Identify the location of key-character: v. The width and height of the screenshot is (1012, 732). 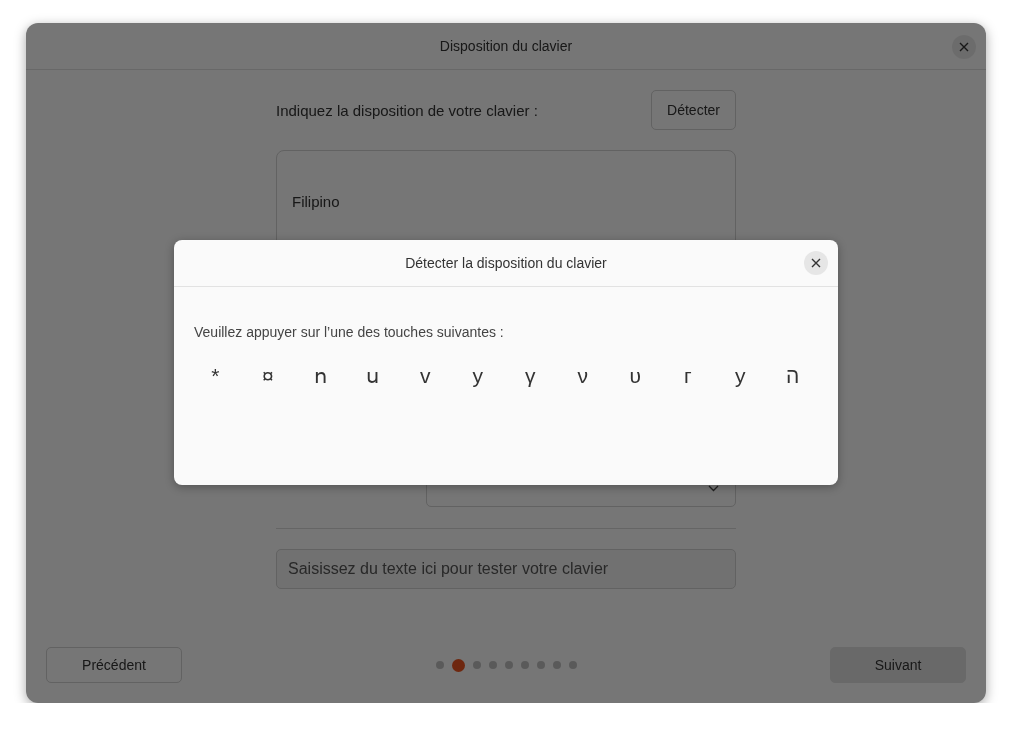
(425, 376).